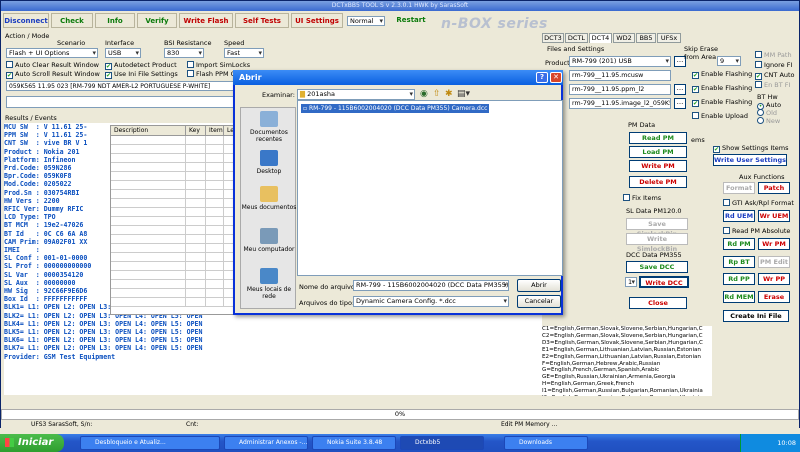  I want to click on use-ini-checkbox: ✔ Use Ini File Settings, so click(141, 74).